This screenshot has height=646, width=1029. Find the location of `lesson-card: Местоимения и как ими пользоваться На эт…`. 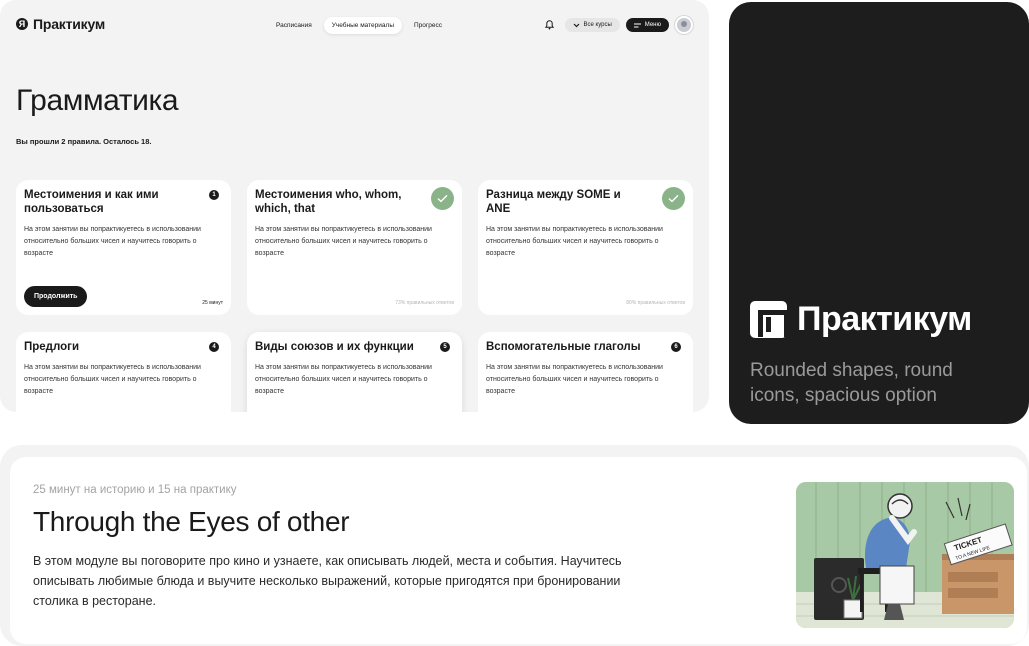

lesson-card: Местоимения и как ими пользоваться На эт… is located at coordinates (123, 247).